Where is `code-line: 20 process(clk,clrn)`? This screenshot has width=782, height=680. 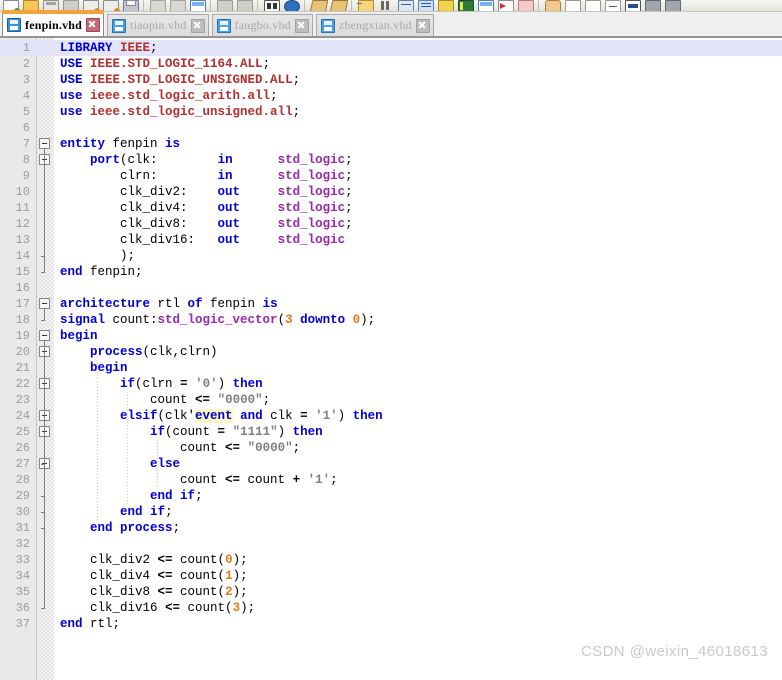 code-line: 20 process(clk,clrn) is located at coordinates (391, 352).